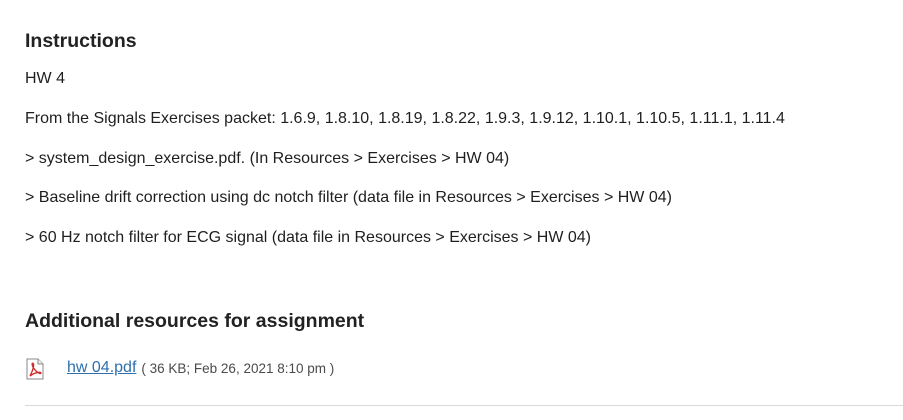 The image size is (903, 420). What do you see at coordinates (464, 405) in the screenshot?
I see `section-divider` at bounding box center [464, 405].